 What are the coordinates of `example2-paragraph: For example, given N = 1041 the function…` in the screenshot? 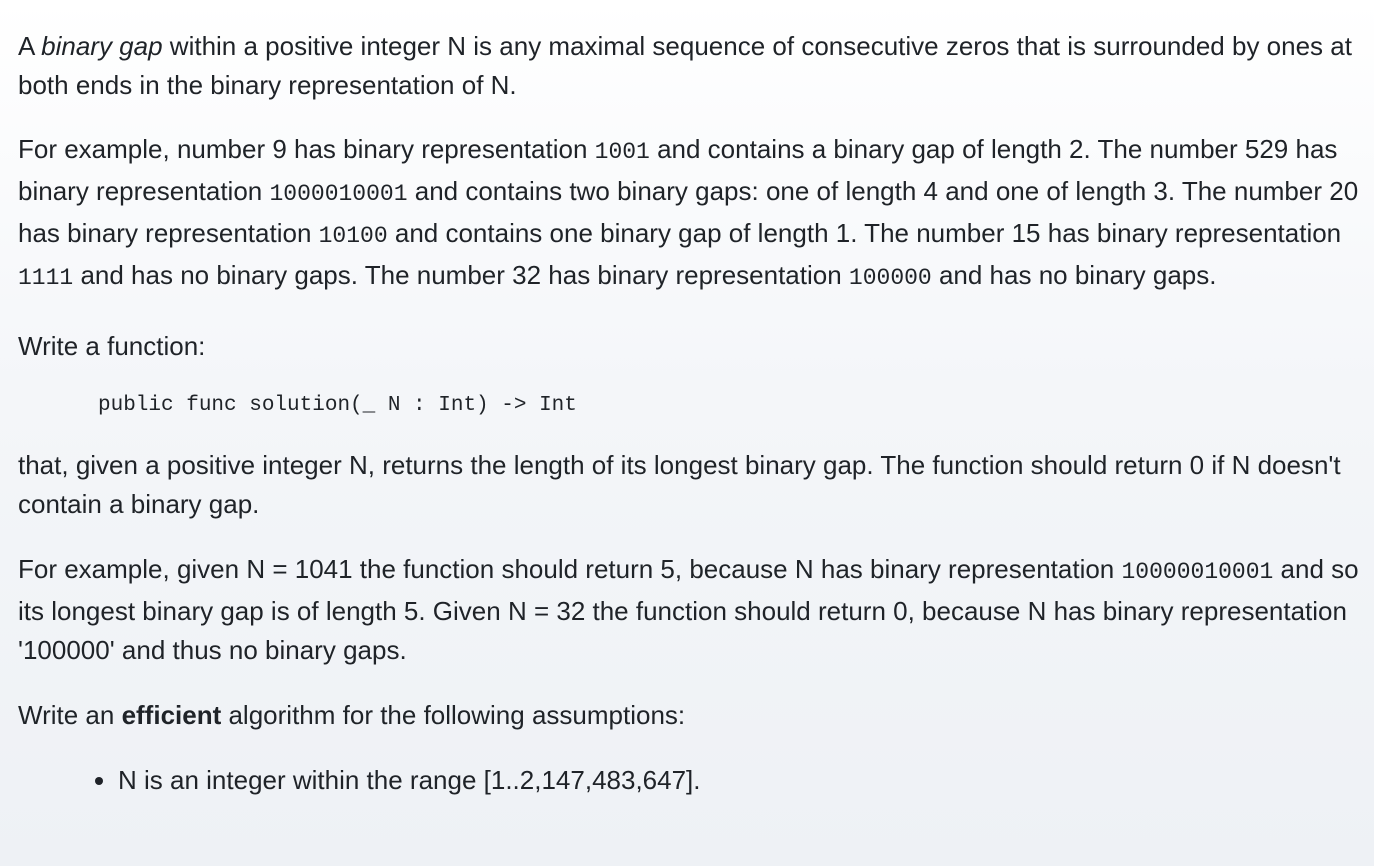 It's located at (693, 610).